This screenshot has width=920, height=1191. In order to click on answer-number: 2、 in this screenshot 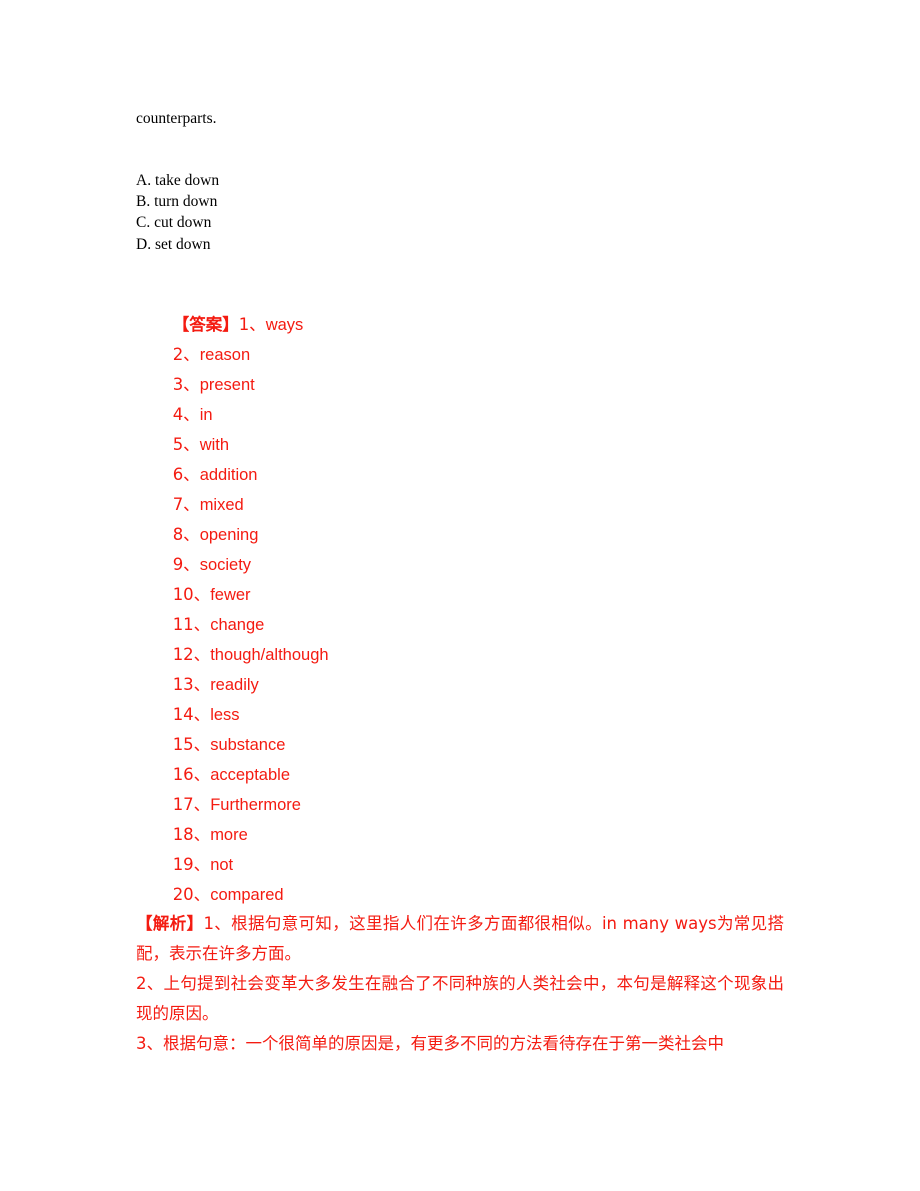, I will do `click(186, 354)`.